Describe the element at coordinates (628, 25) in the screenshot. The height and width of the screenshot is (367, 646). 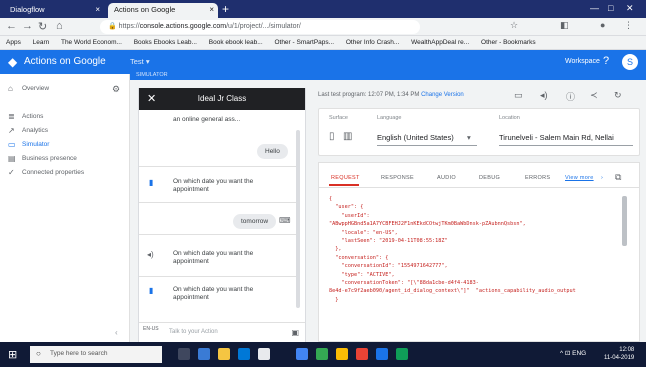
I see `menu-icon: ⋮` at that location.